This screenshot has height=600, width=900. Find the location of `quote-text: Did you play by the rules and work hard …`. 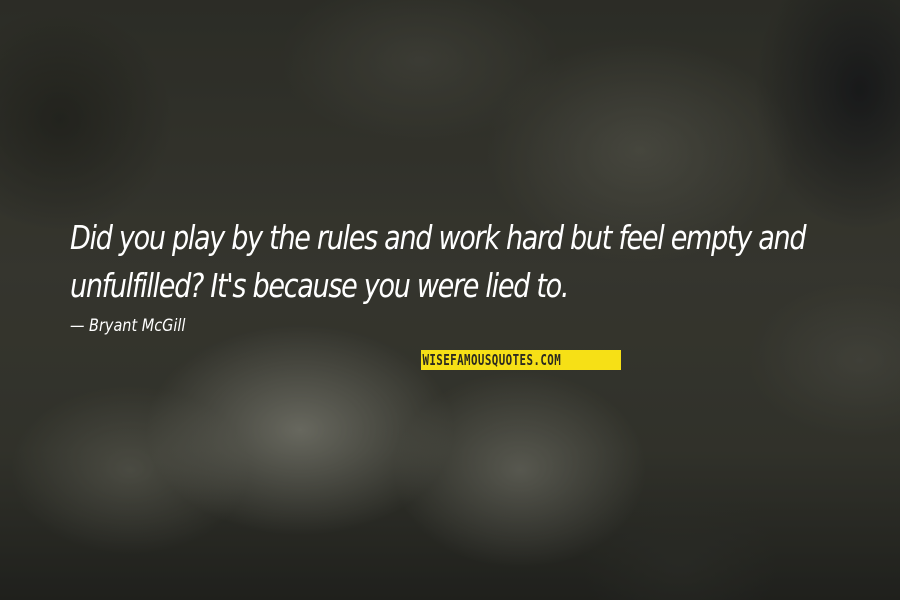

quote-text: Did you play by the rules and work hard … is located at coordinates (438, 262).